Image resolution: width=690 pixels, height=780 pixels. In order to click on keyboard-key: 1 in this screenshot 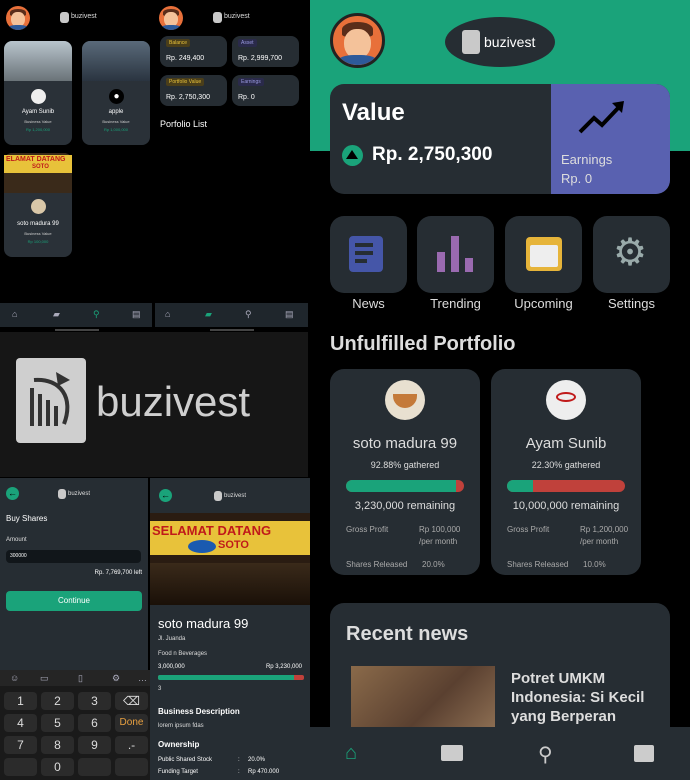, I will do `click(20, 701)`.